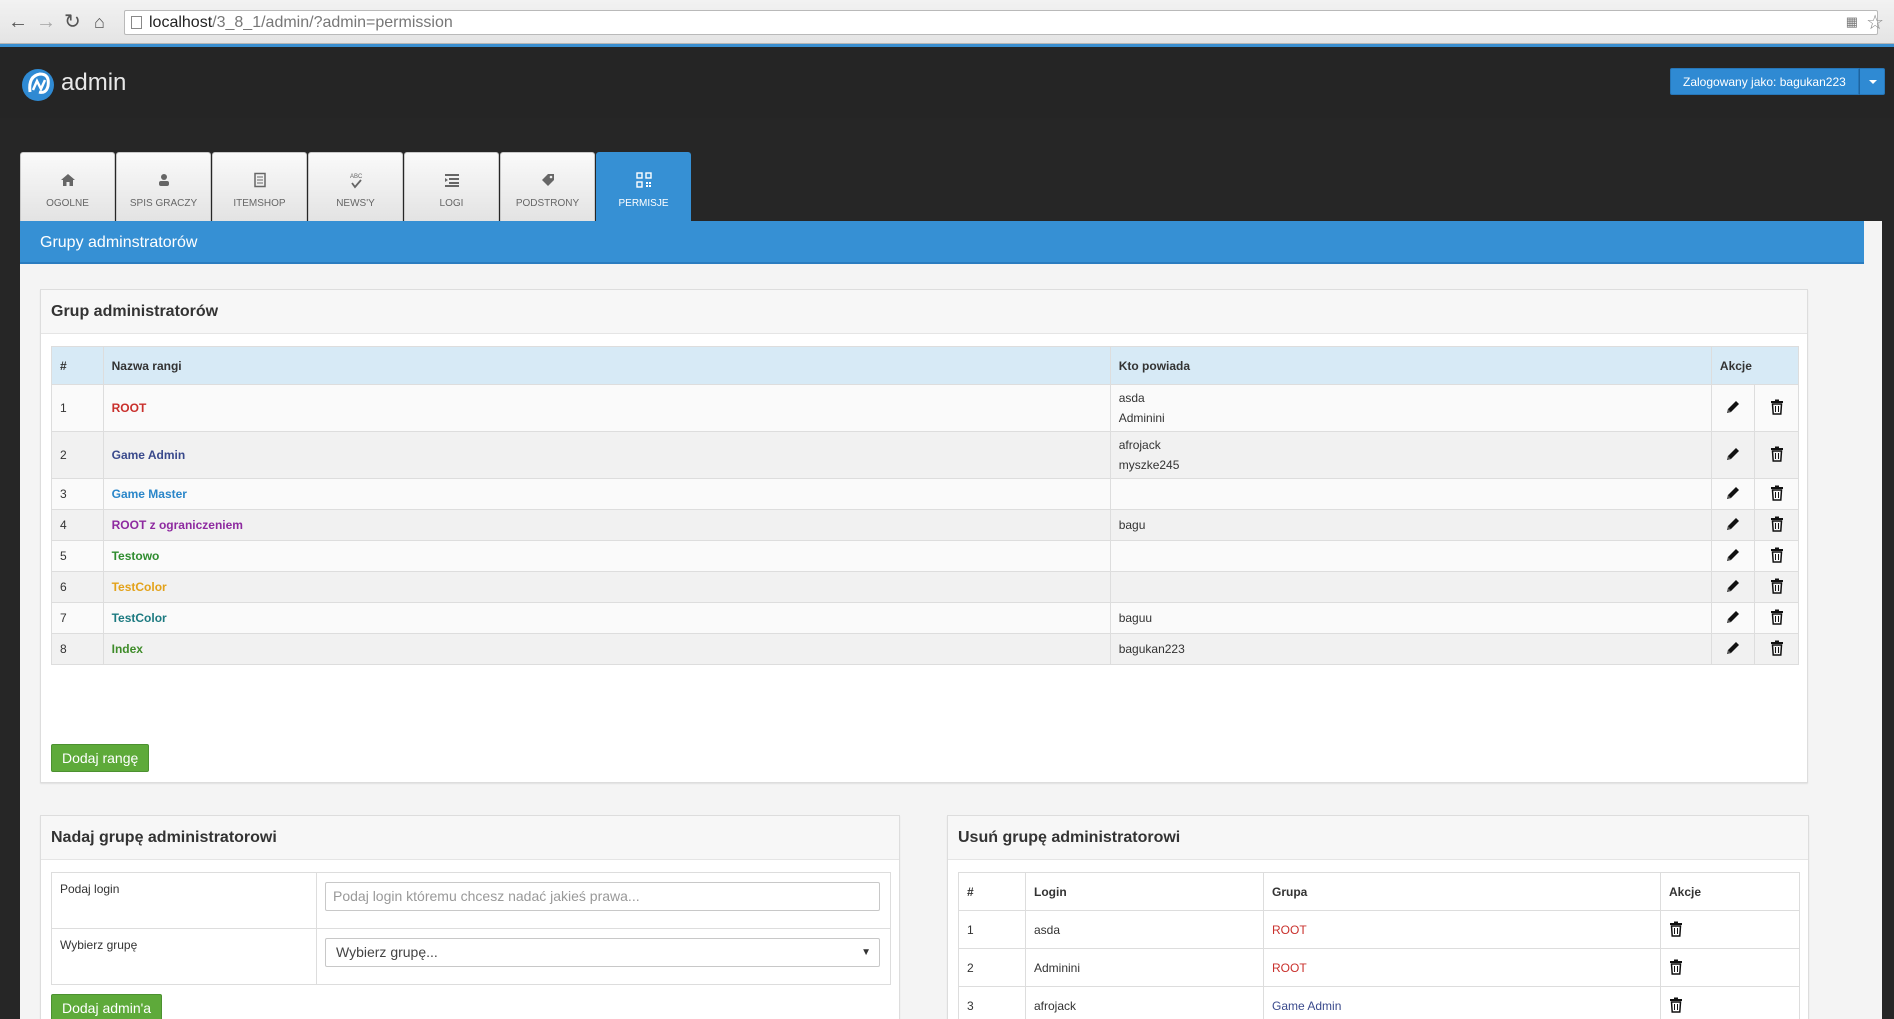  I want to click on tab-itemshop: ITEMSHOP, so click(259, 186).